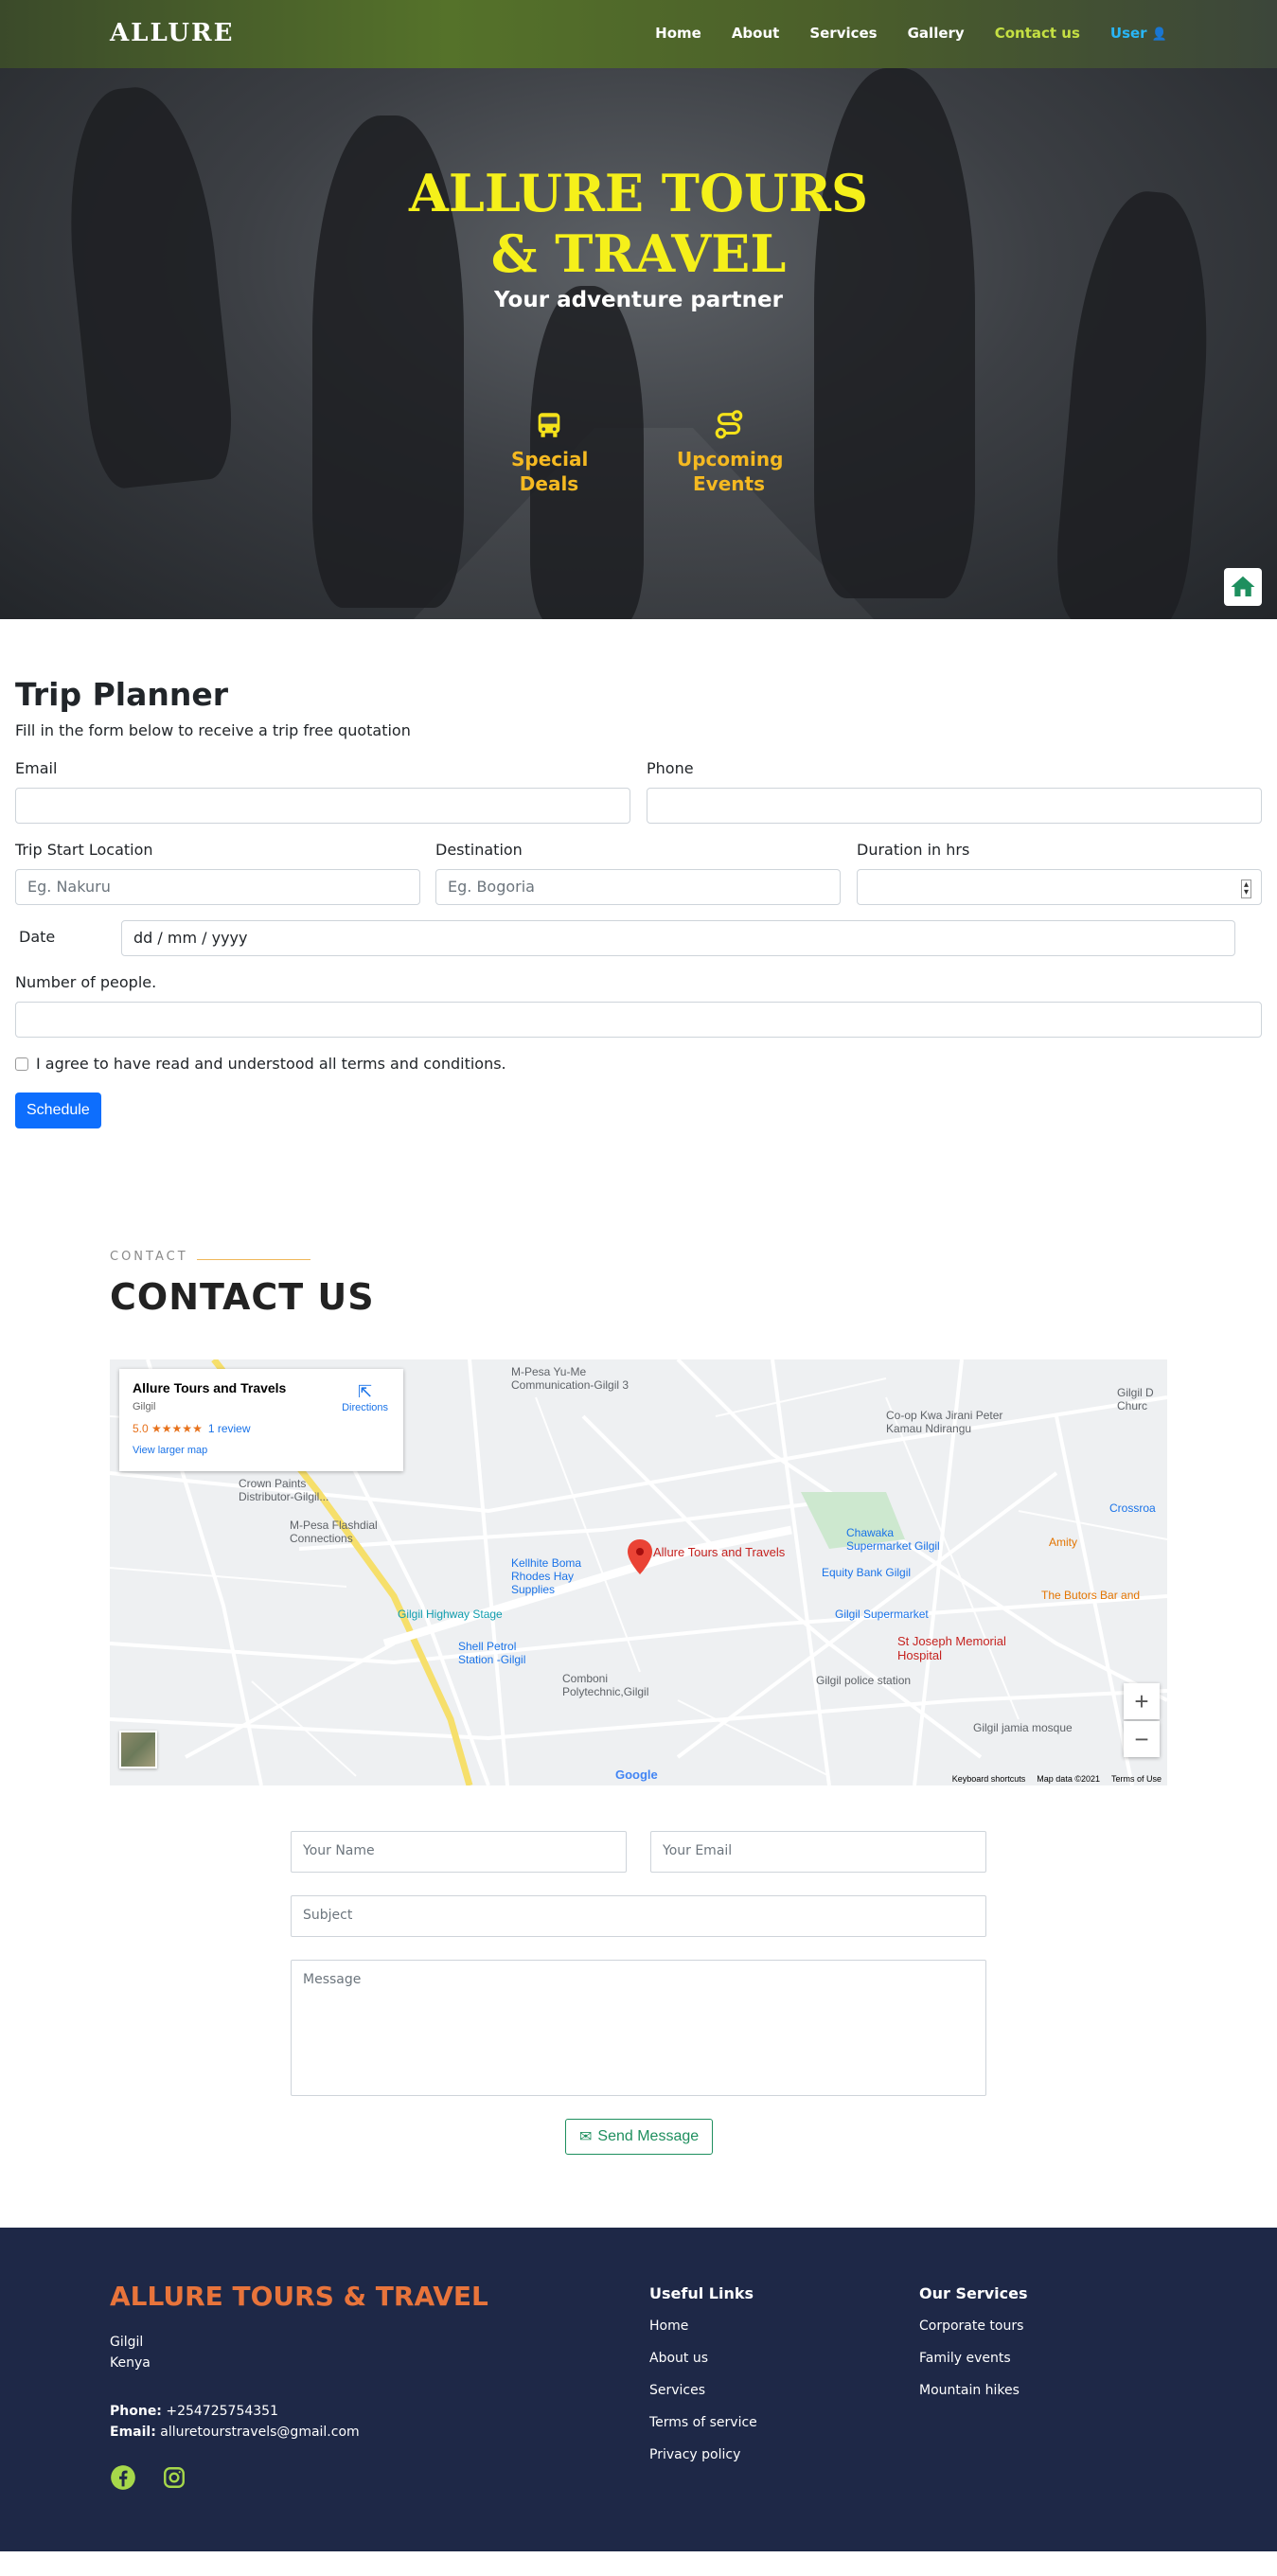 The height and width of the screenshot is (2576, 1277). I want to click on destination-field: Eg. Bogoria, so click(638, 887).